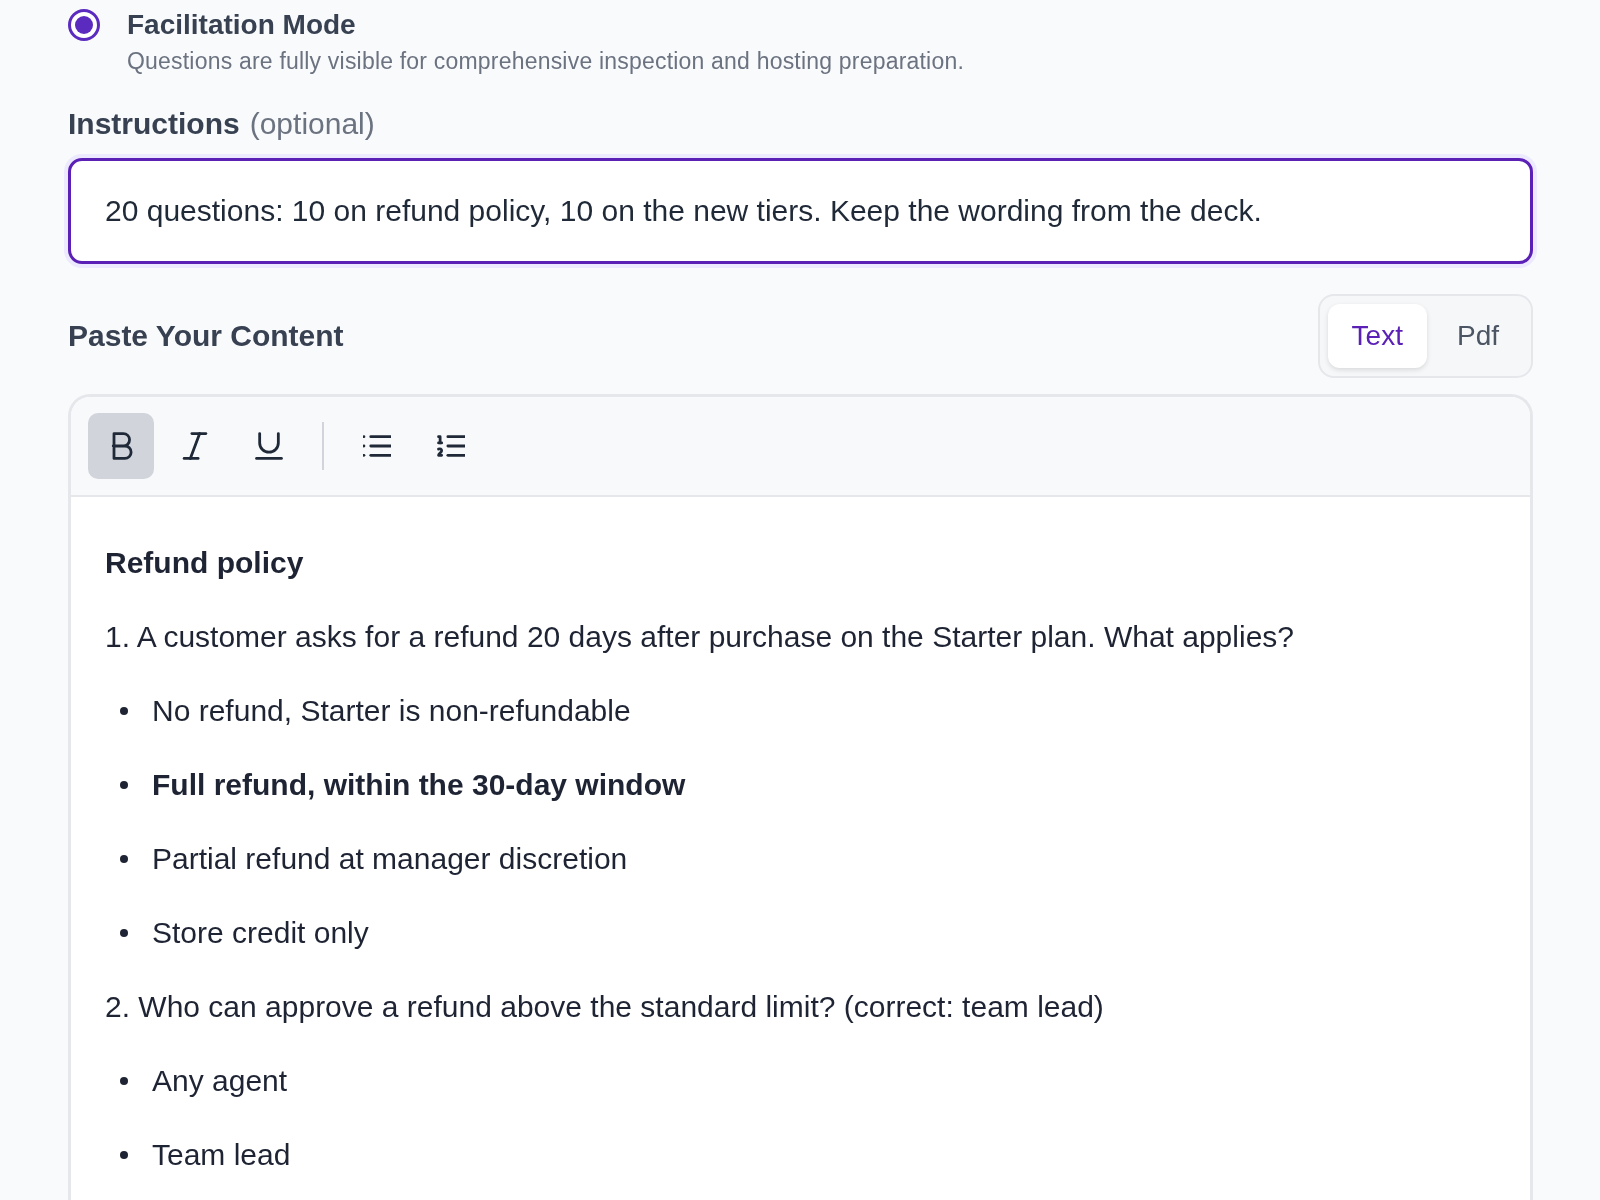 The width and height of the screenshot is (1600, 1200). What do you see at coordinates (206, 336) in the screenshot?
I see `section-title: Paste Your Content` at bounding box center [206, 336].